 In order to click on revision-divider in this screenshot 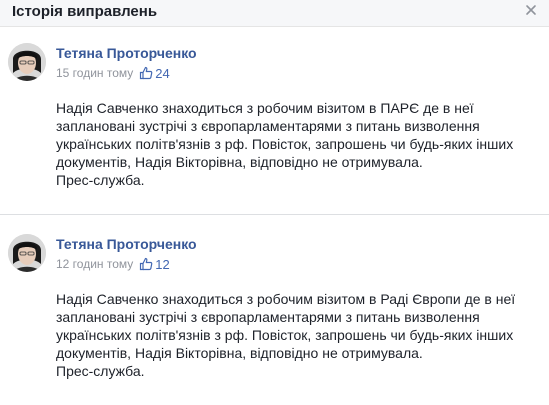, I will do `click(274, 214)`.